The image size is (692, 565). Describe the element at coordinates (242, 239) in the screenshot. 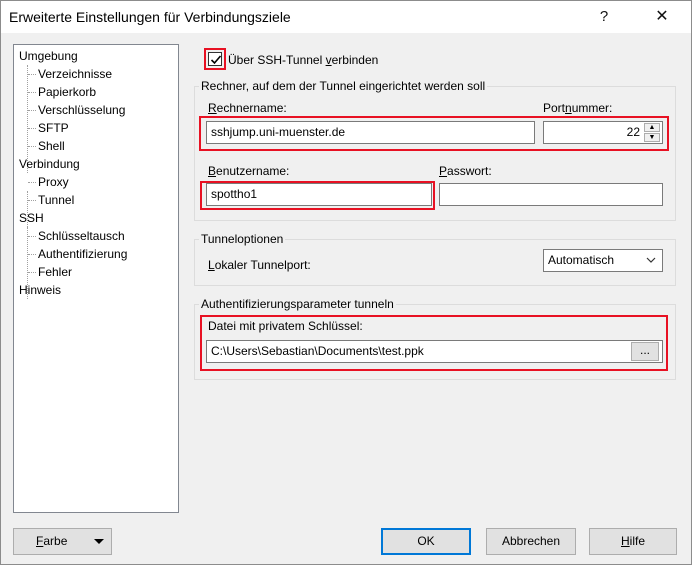

I see `tunnel-options-title: Tunneloptionen` at that location.